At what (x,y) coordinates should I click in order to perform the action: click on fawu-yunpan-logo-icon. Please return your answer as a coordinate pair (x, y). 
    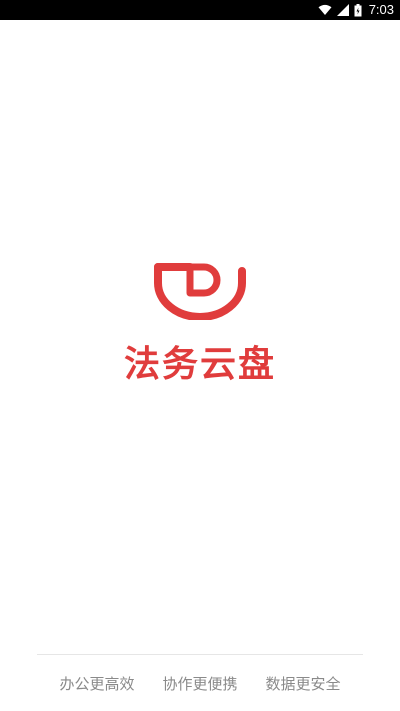
    Looking at the image, I should click on (200, 289).